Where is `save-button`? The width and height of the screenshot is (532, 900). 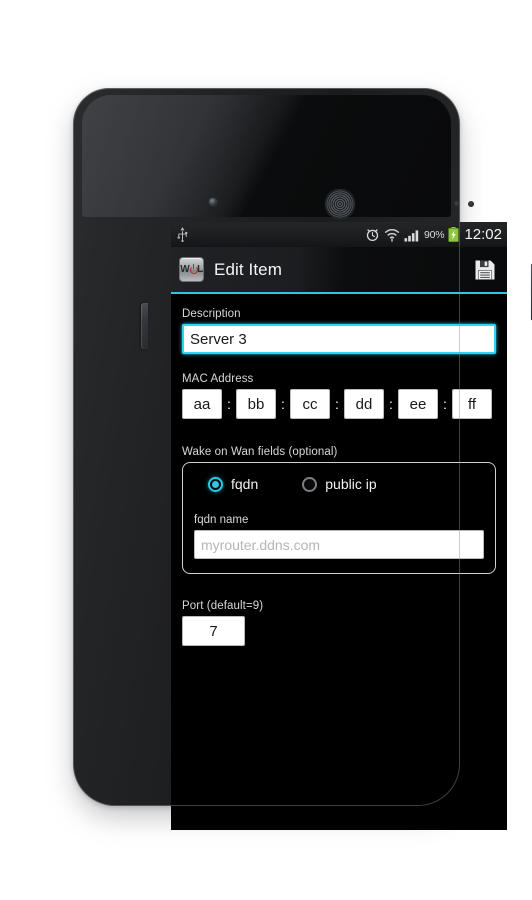 save-button is located at coordinates (485, 270).